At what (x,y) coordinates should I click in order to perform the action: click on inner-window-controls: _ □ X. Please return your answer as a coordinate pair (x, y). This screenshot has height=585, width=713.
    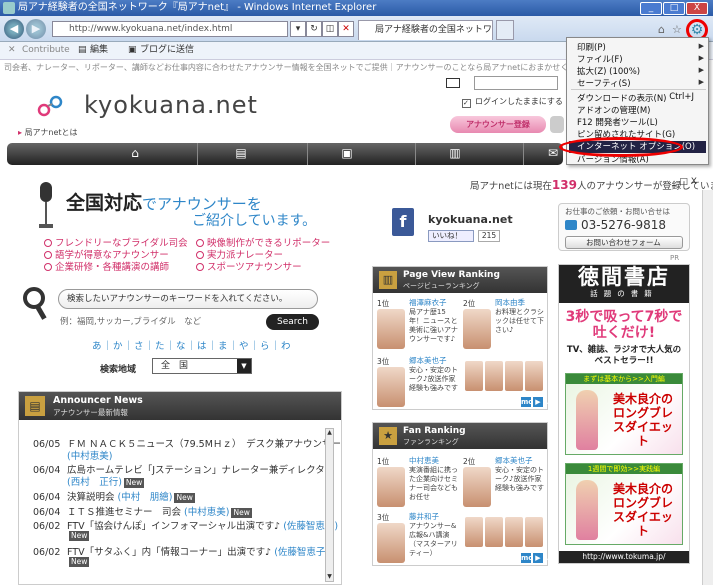
    Looking at the image, I should click on (692, 183).